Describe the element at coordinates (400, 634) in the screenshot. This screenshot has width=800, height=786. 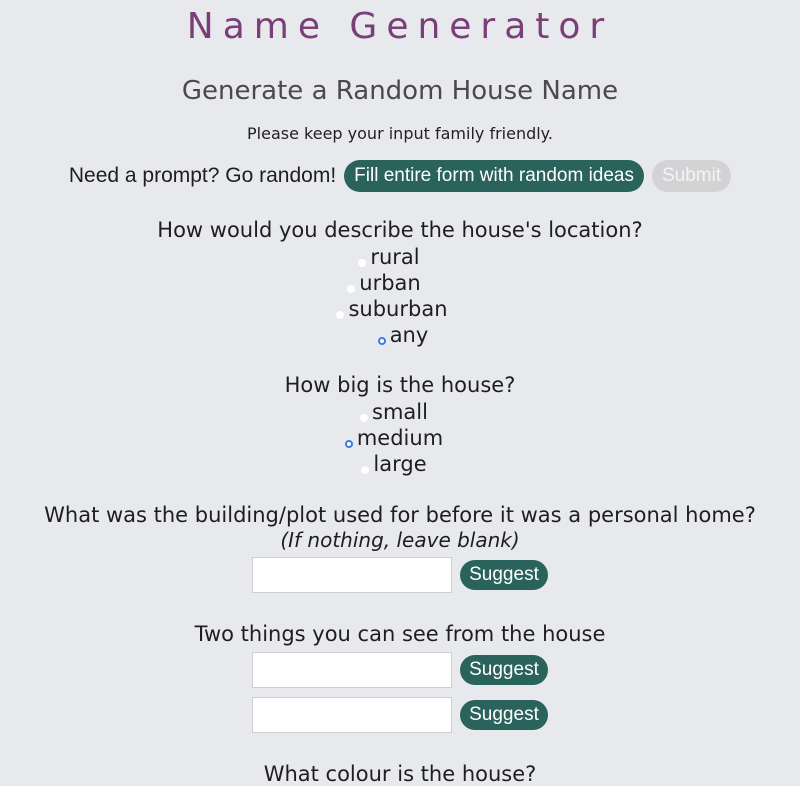
I see `views-question: Two things you can see from the house` at that location.